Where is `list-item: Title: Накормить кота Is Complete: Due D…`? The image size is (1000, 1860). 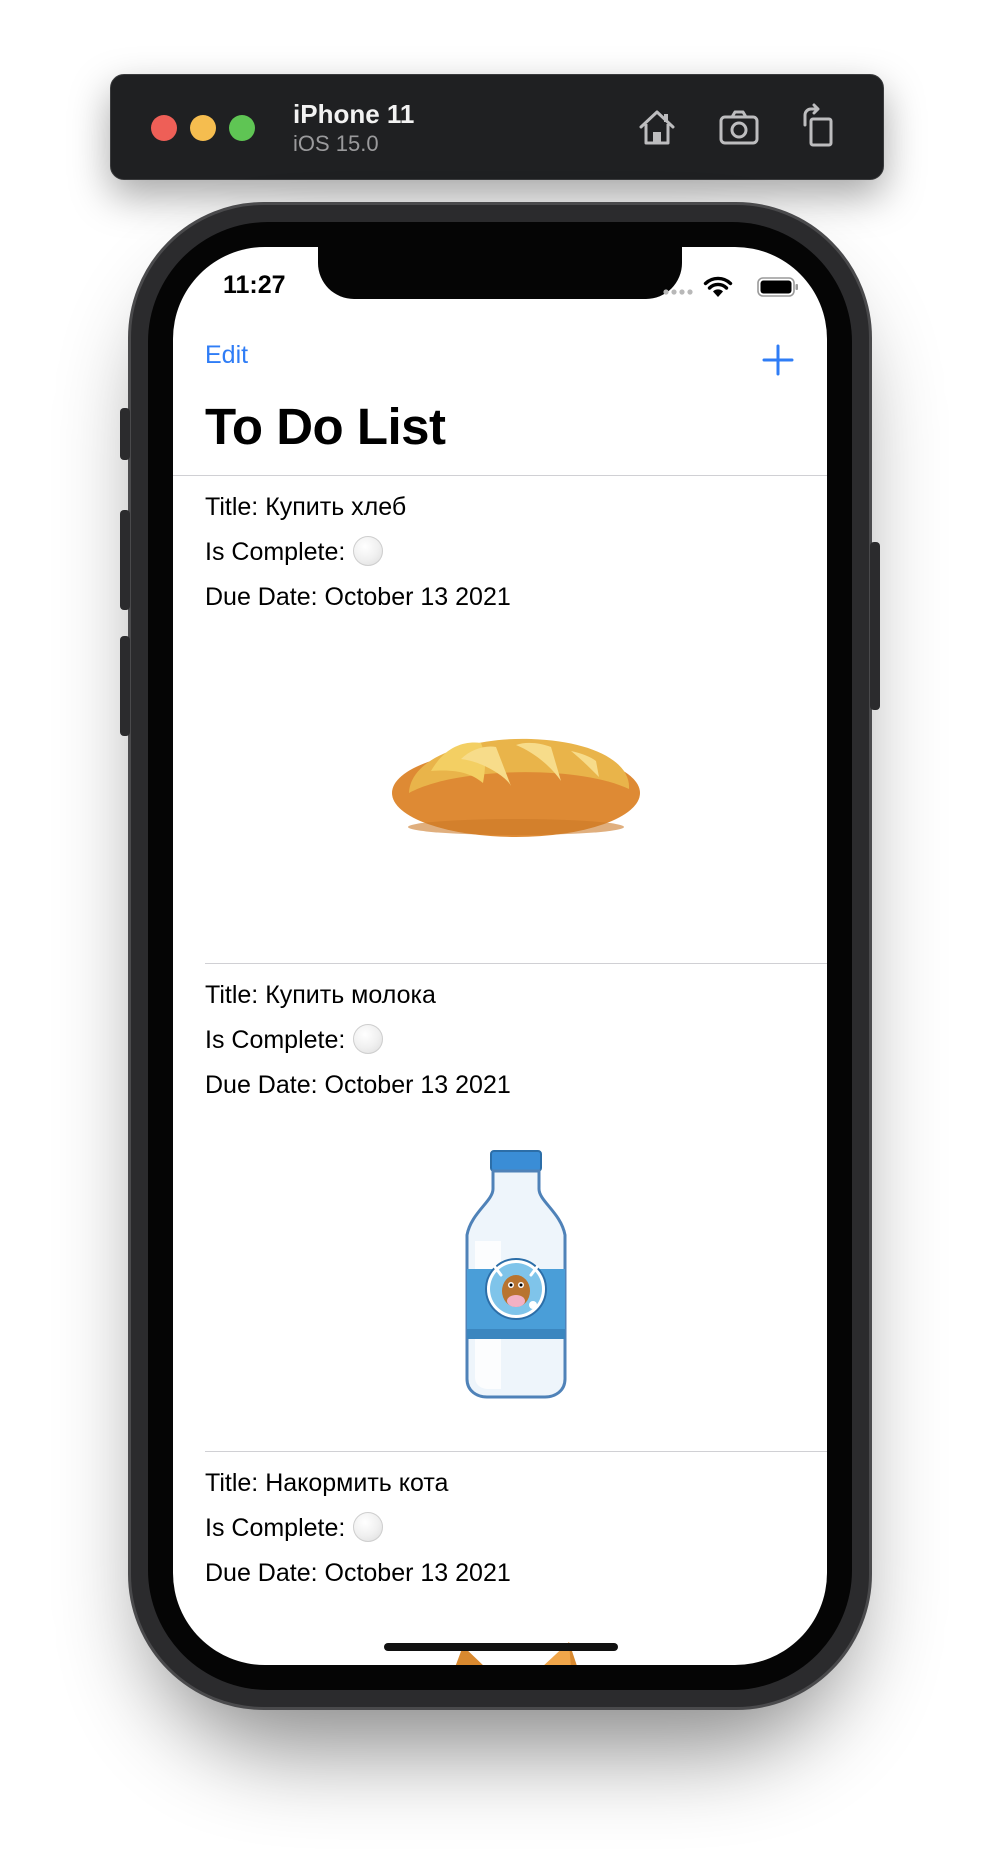 list-item: Title: Накормить кота Is Complete: Due D… is located at coordinates (500, 1558).